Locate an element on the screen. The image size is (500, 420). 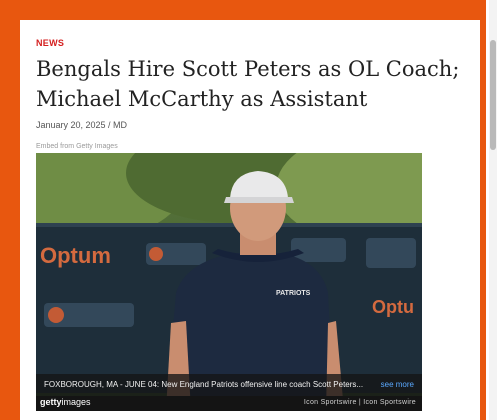
see-more-link: see more is located at coordinates (397, 384).